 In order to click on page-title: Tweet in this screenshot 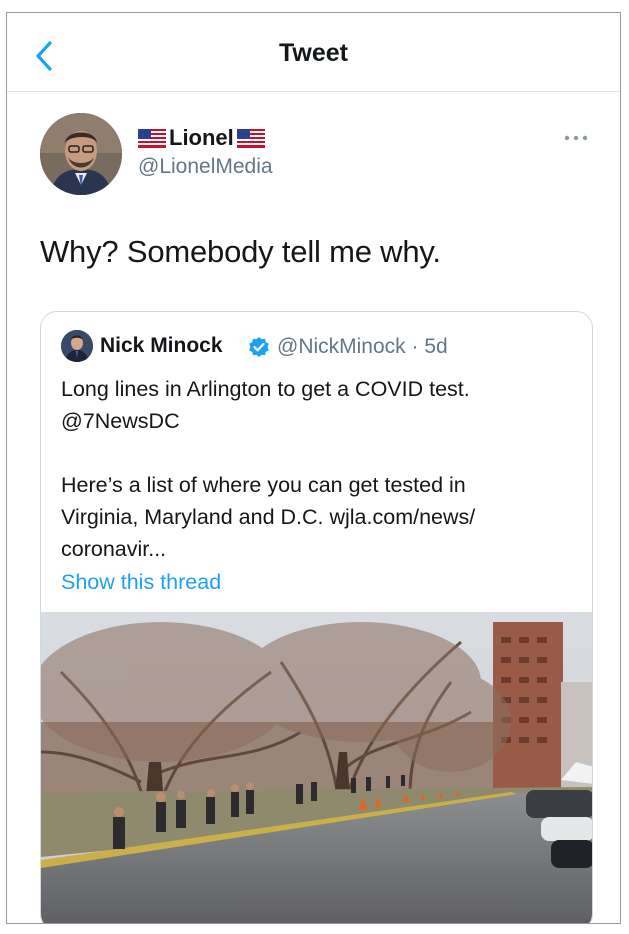, I will do `click(313, 53)`.